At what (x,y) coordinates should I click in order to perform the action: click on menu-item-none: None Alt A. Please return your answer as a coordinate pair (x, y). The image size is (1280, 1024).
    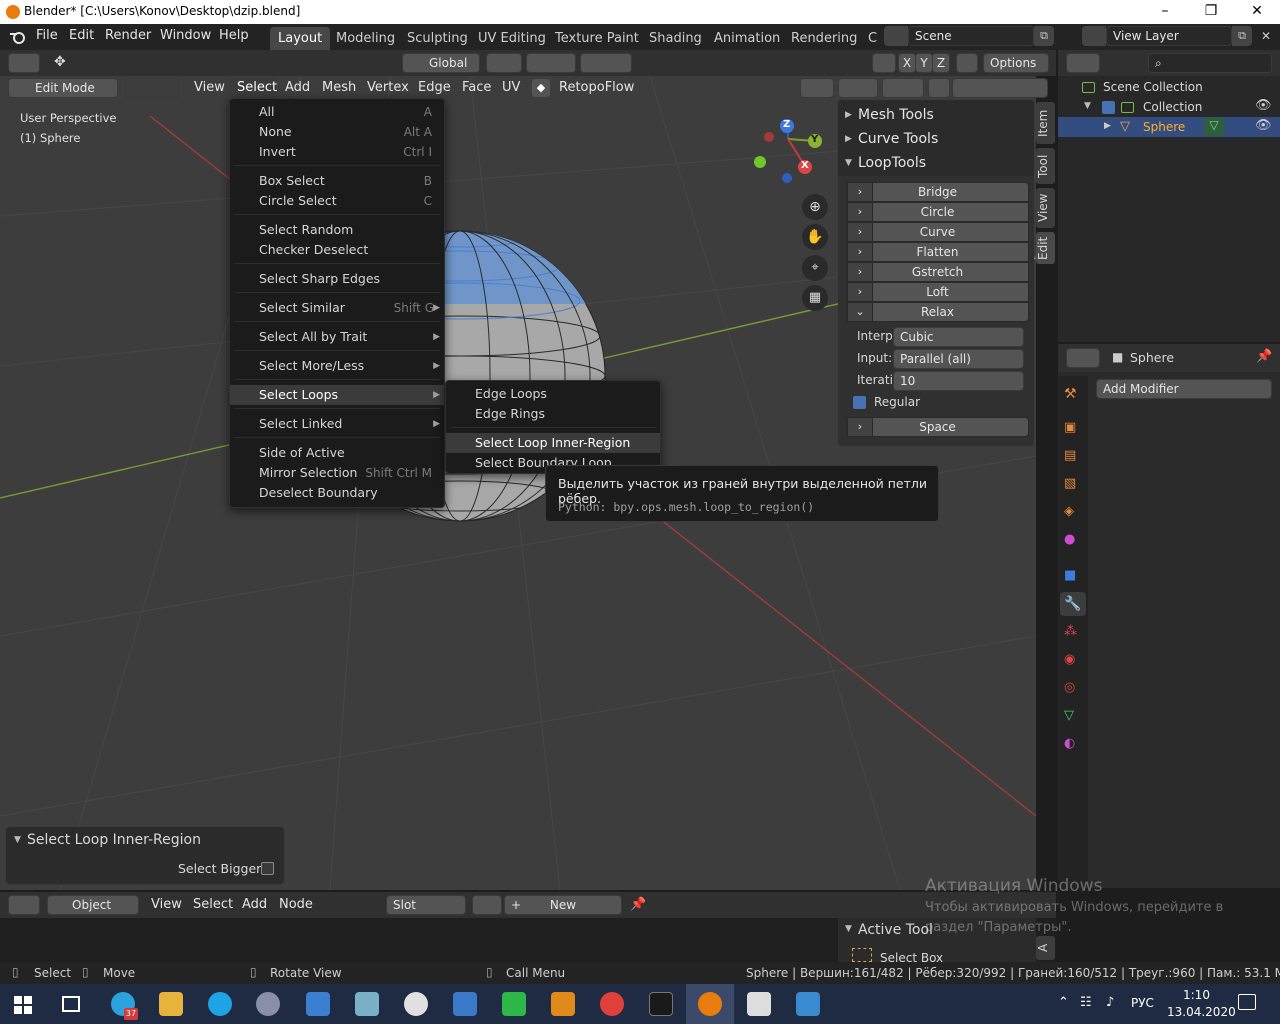
    Looking at the image, I should click on (337, 132).